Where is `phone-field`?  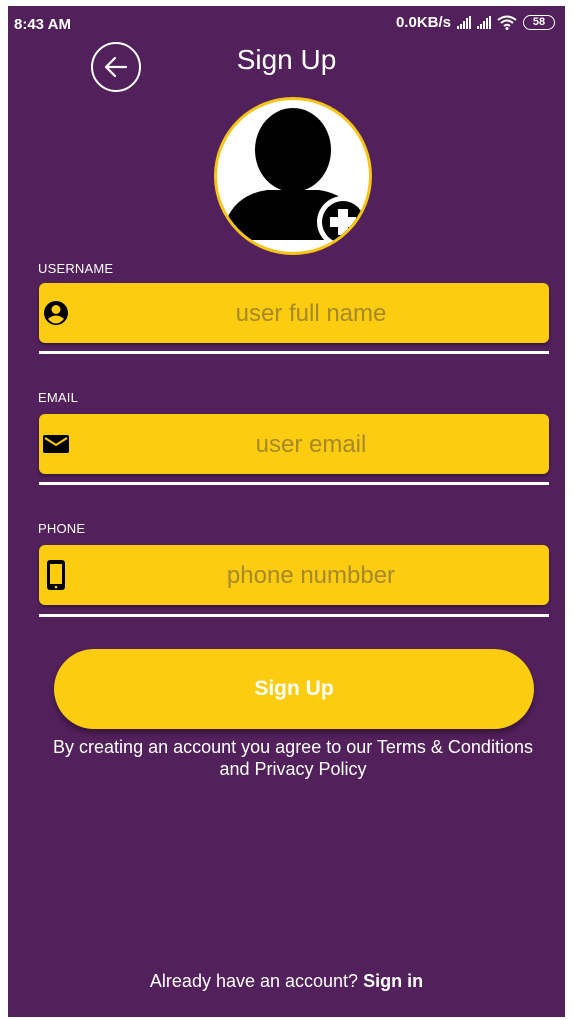
phone-field is located at coordinates (294, 576).